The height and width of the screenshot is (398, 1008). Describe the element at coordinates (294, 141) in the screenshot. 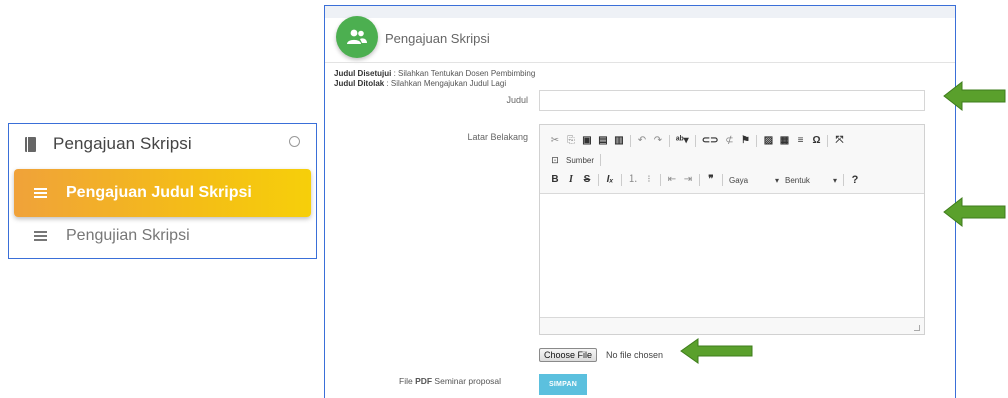

I see `circle-icon` at that location.